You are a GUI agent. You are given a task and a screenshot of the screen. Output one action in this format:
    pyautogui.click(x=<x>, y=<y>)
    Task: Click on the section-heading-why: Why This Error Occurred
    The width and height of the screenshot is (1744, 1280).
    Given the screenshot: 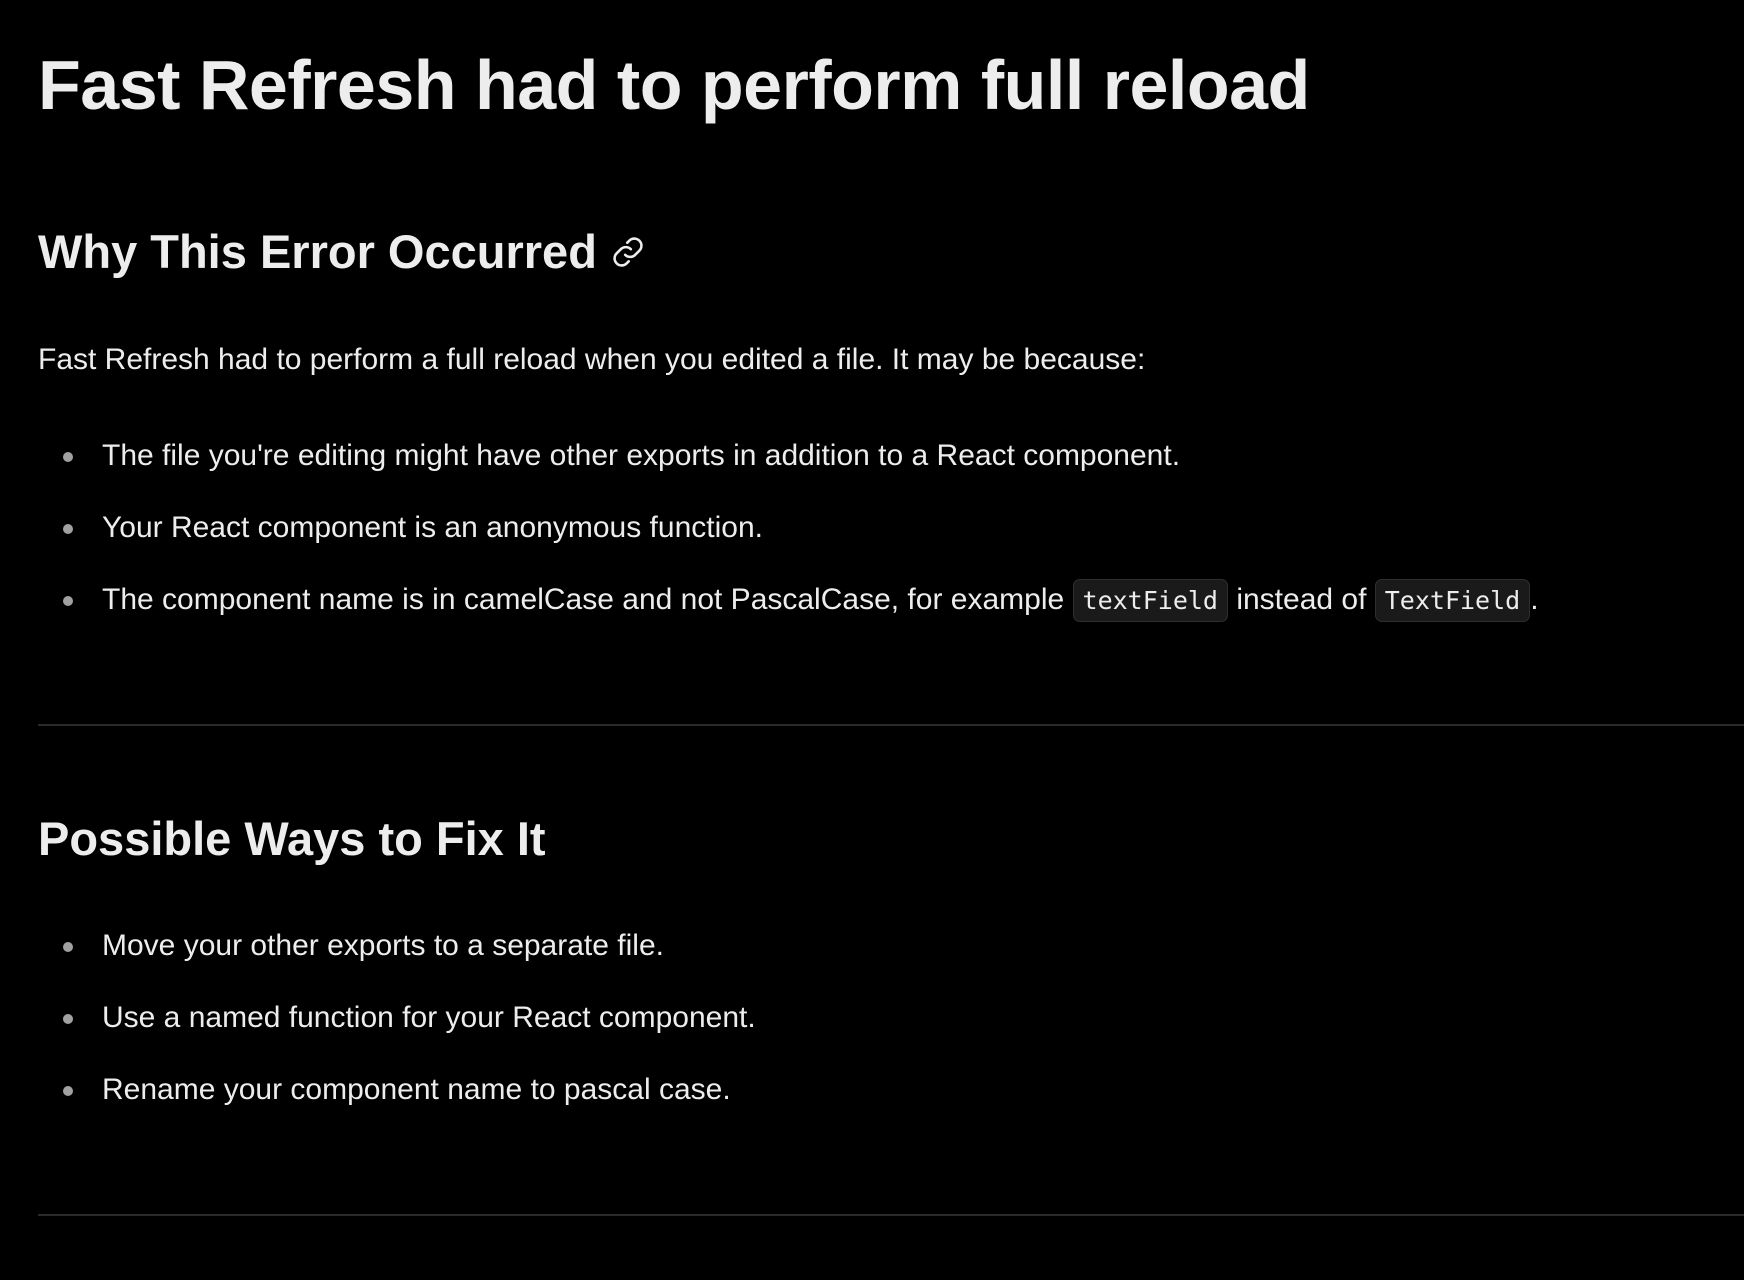 What is the action you would take?
    pyautogui.click(x=341, y=252)
    